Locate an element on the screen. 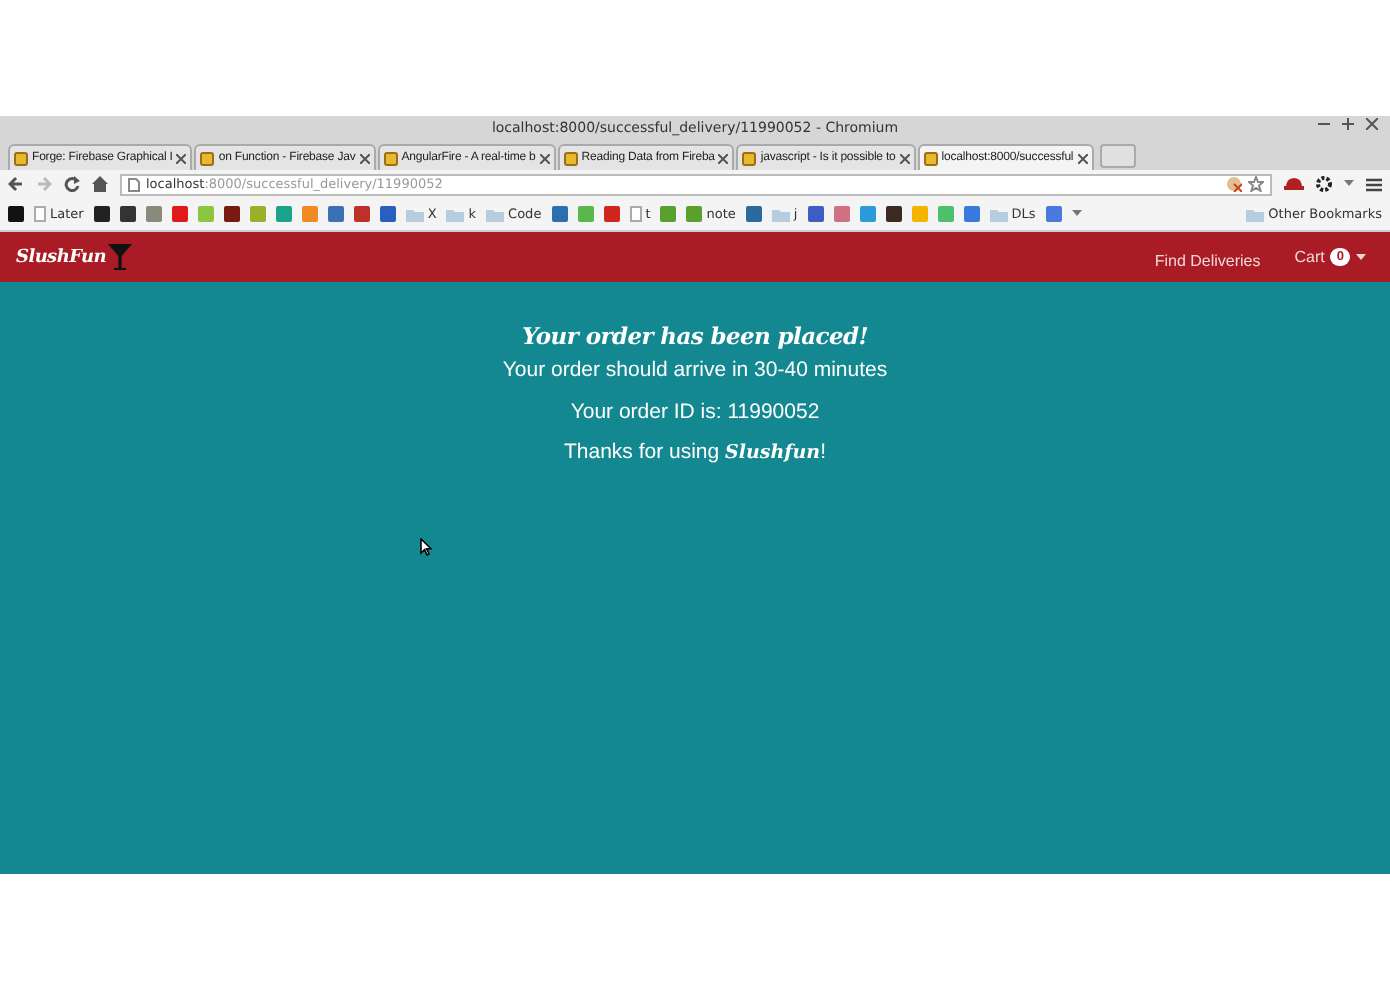 This screenshot has height=988, width=1390. home-icon is located at coordinates (100, 184).